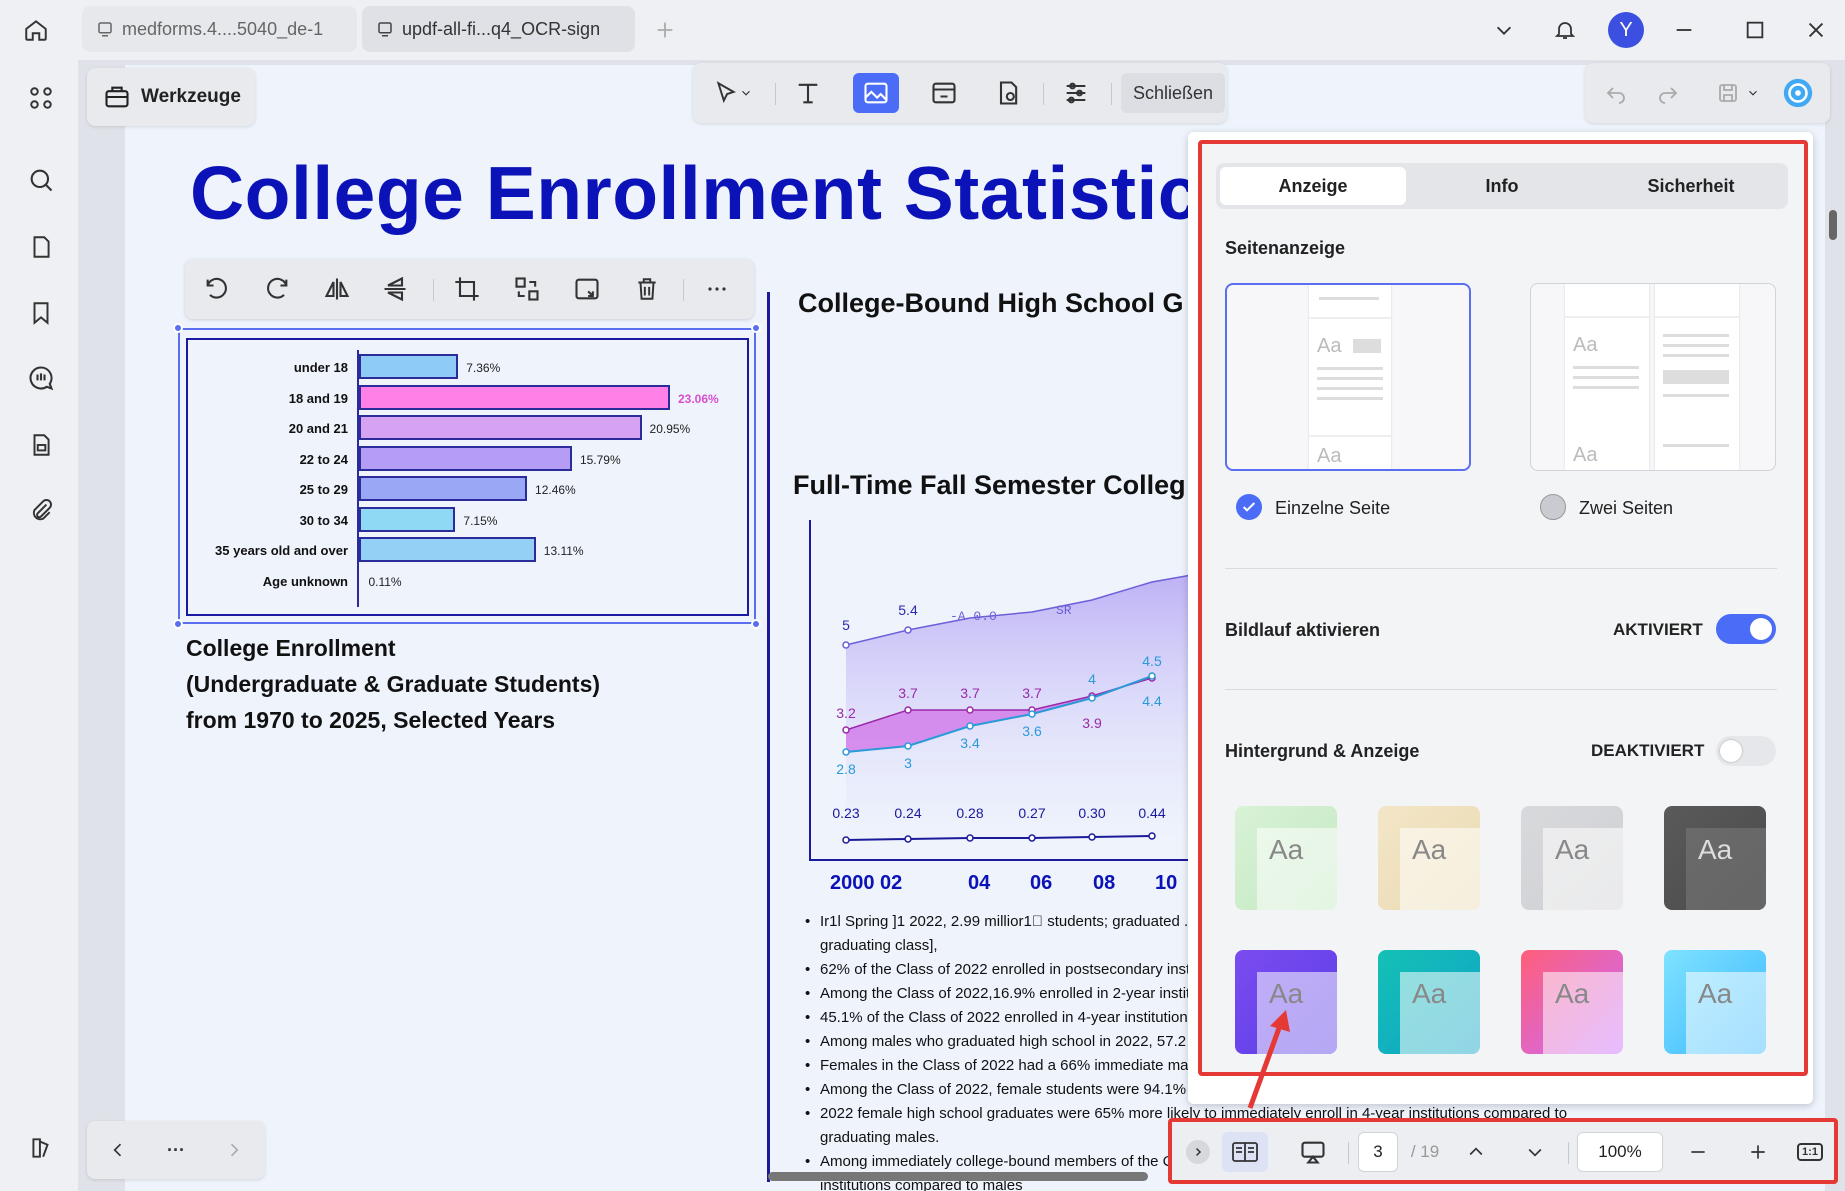 The image size is (1845, 1191). Describe the element at coordinates (1616, 93) in the screenshot. I see `undo-icon` at that location.